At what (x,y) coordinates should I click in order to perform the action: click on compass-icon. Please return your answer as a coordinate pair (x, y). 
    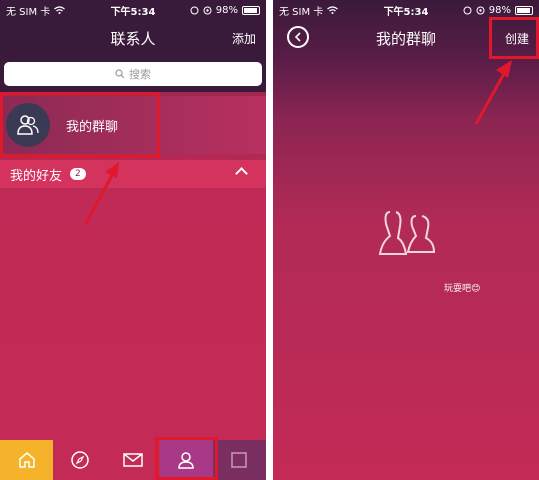
    Looking at the image, I should click on (80, 460).